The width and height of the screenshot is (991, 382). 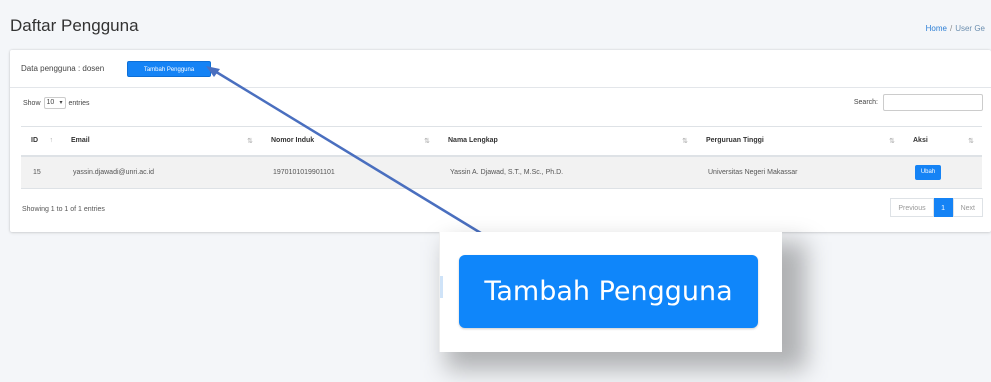 What do you see at coordinates (61, 103) in the screenshot?
I see `chevron-down-icon: ▾` at bounding box center [61, 103].